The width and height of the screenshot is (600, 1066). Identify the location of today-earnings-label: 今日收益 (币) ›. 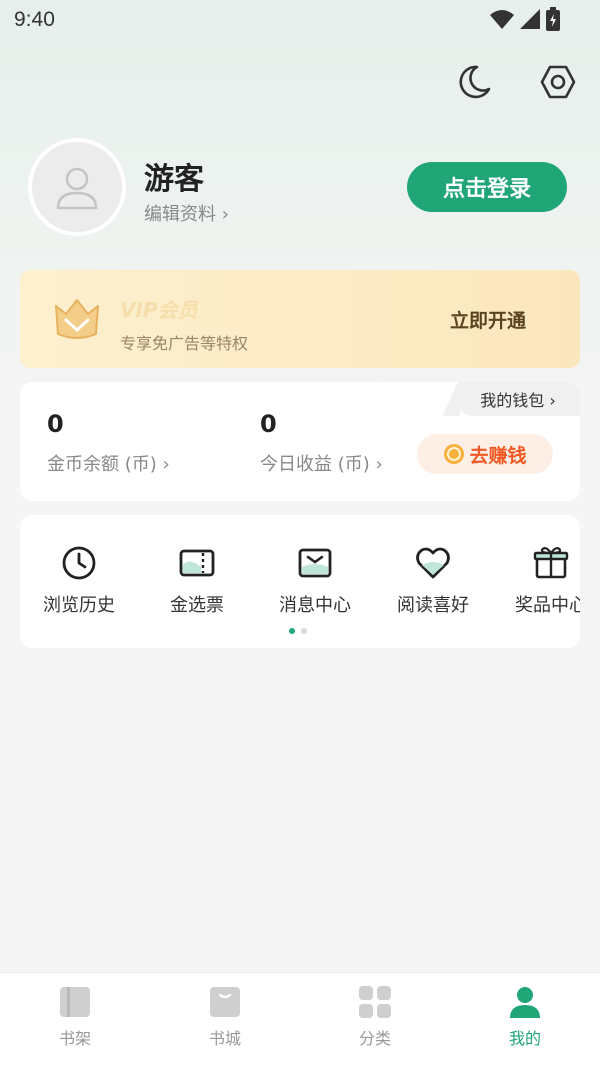
(321, 463).